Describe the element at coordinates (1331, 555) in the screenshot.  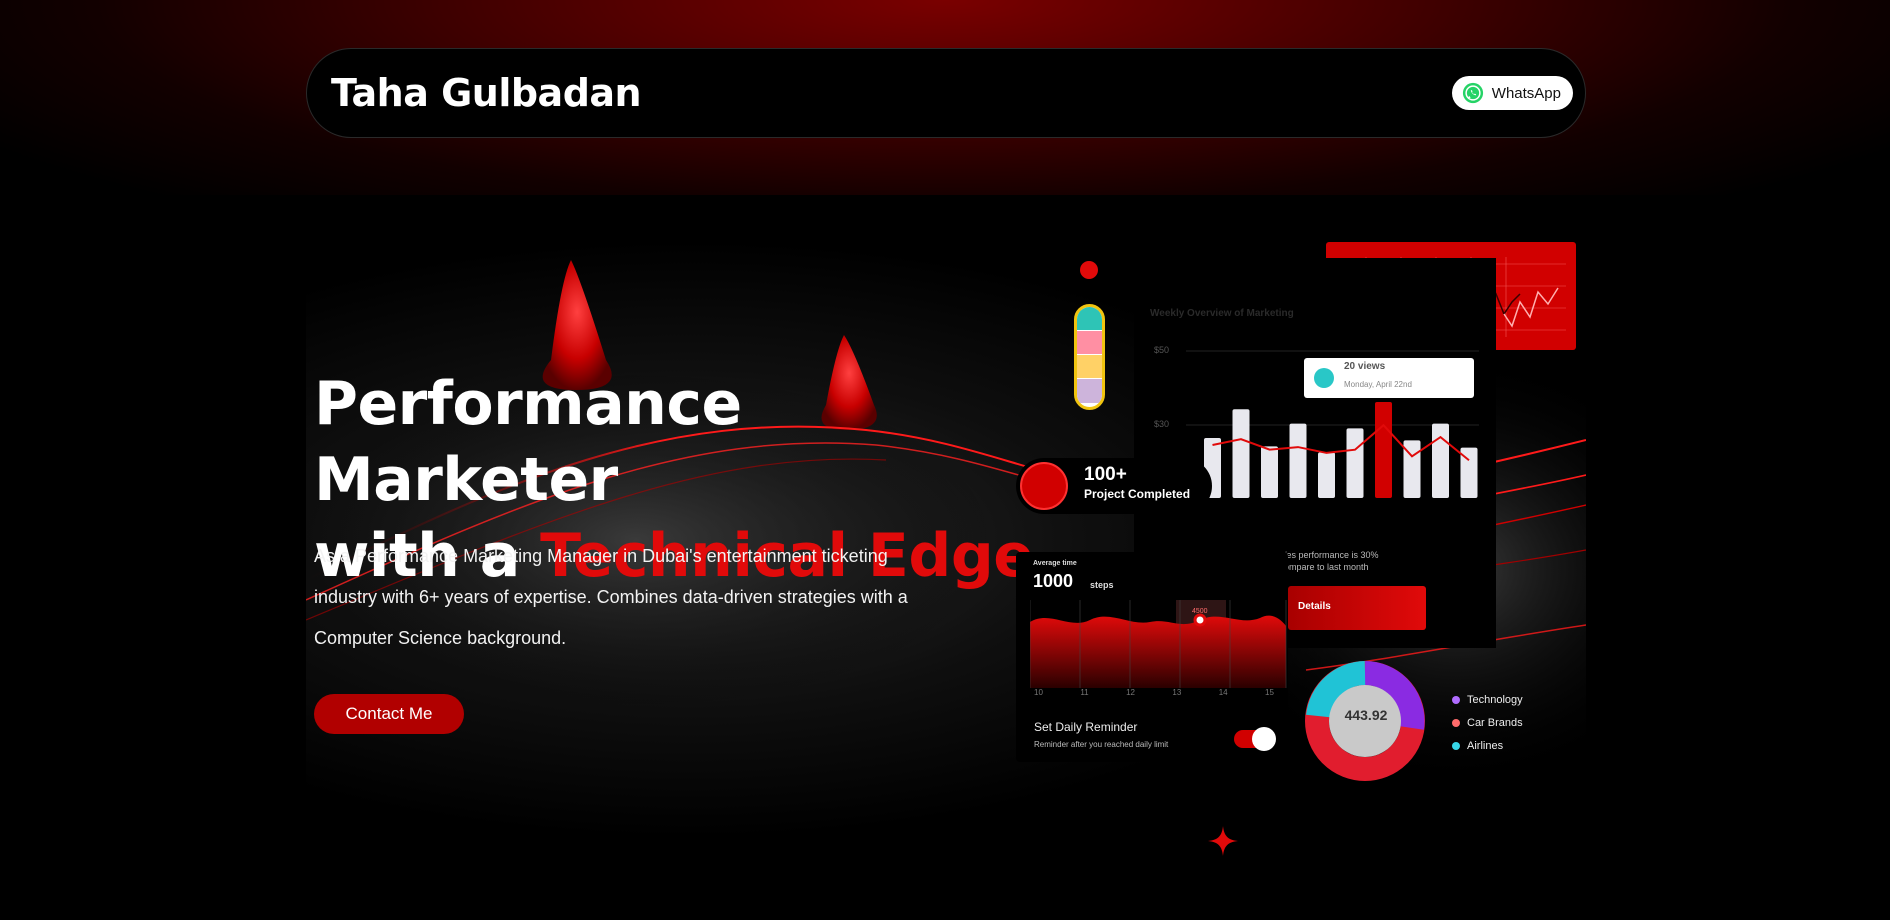
I see `perf-line-1: /es performance is 30%` at that location.